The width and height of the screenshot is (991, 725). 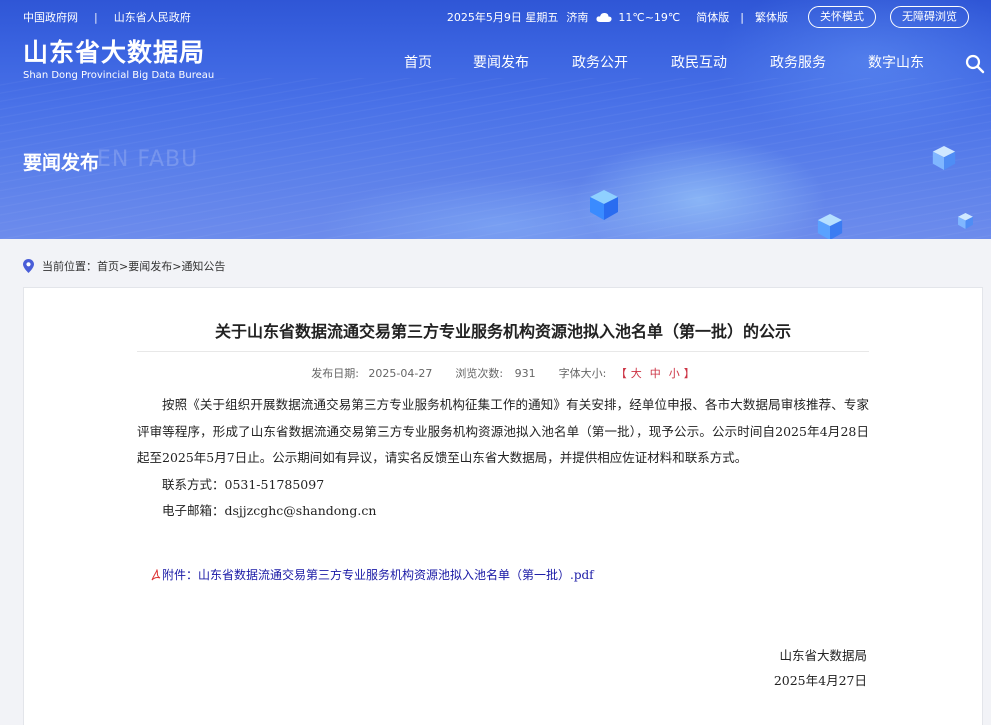 What do you see at coordinates (636, 373) in the screenshot?
I see `font-size-large-button: 大` at bounding box center [636, 373].